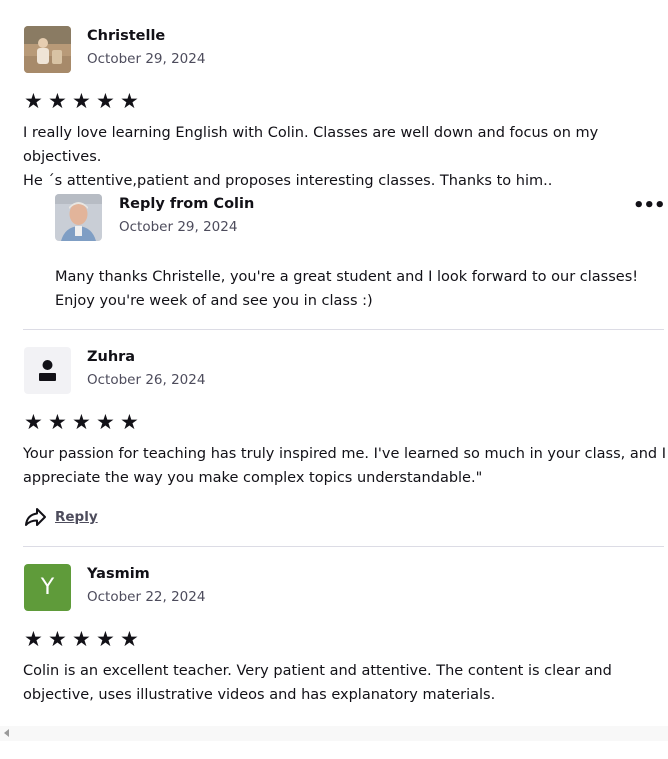  I want to click on user-icon, so click(47, 370).